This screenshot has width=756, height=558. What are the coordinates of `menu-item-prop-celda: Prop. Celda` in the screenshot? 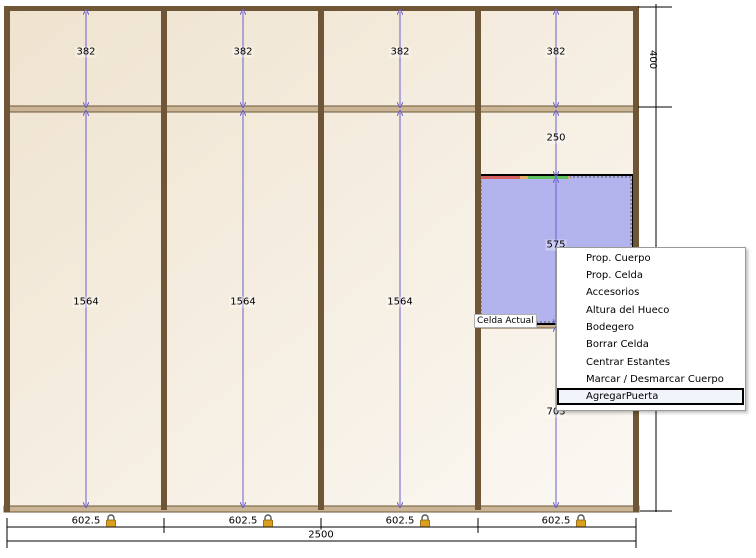 It's located at (650, 275).